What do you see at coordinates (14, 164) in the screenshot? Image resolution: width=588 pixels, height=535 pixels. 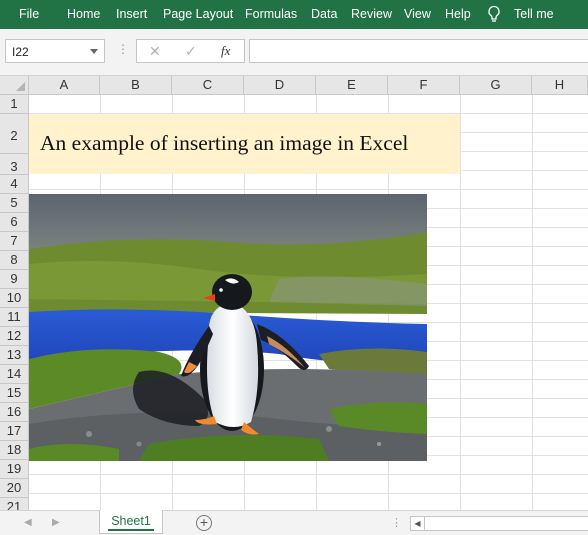 I see `row-header: 3` at bounding box center [14, 164].